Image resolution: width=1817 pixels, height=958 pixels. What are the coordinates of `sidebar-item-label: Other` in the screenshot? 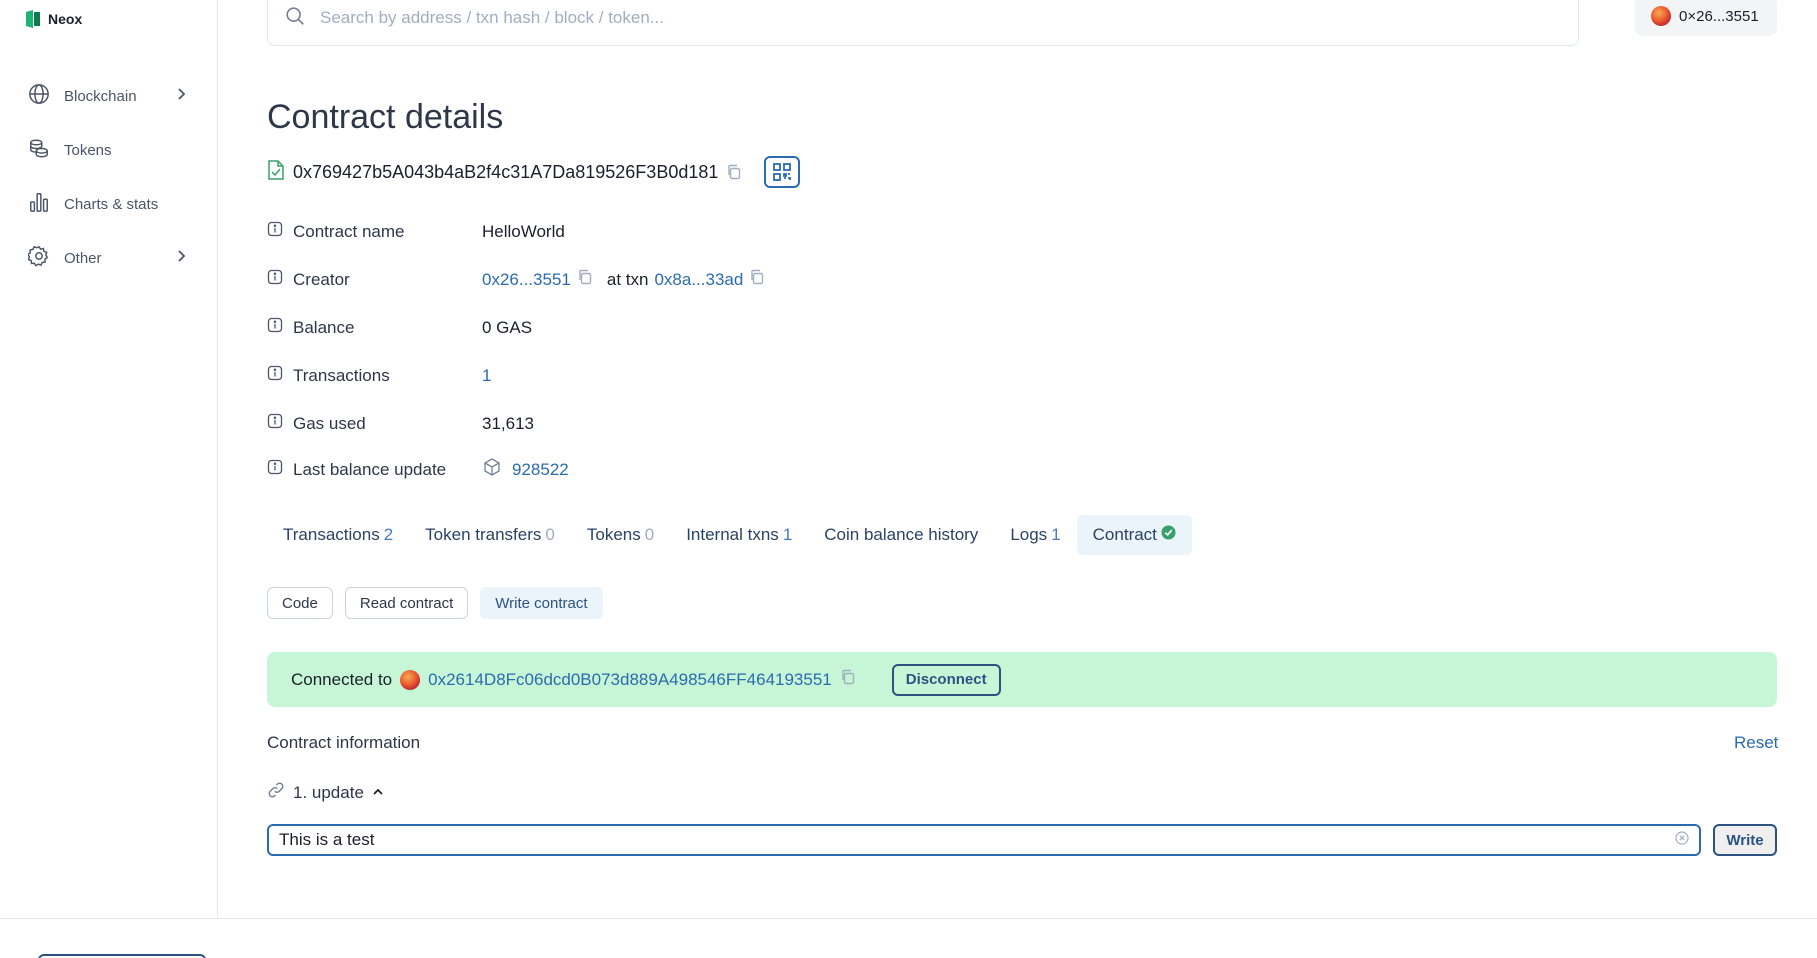 It's located at (83, 258).